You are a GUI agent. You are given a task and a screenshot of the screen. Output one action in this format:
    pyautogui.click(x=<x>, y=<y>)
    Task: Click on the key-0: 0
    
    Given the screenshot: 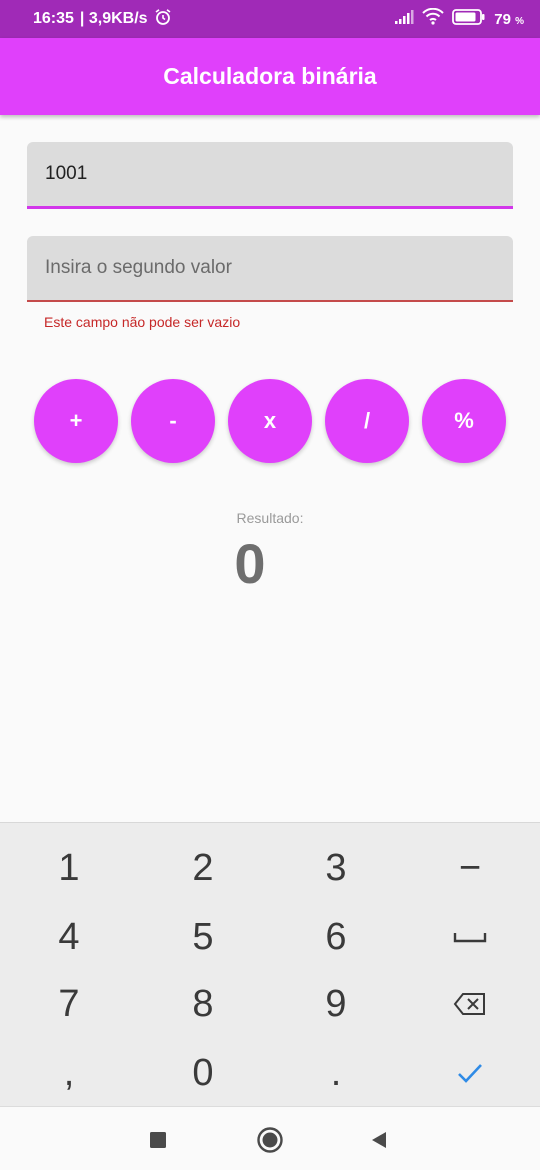 What is the action you would take?
    pyautogui.click(x=203, y=1073)
    